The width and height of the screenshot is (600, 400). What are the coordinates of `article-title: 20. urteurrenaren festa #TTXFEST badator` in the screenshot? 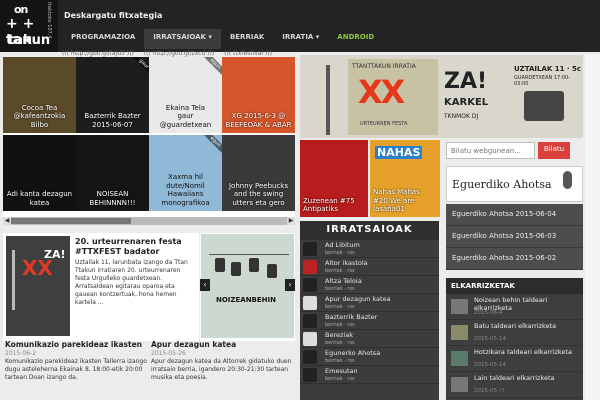 It's located at (136, 247).